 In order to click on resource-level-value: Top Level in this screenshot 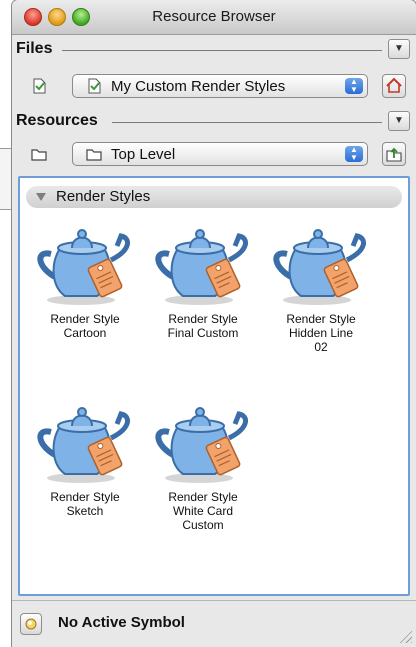, I will do `click(143, 154)`.